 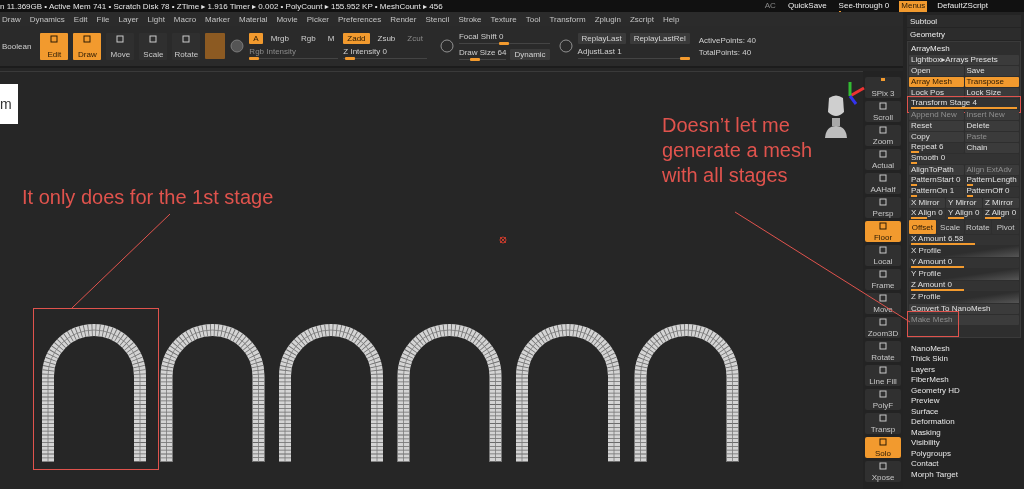 What do you see at coordinates (883, 279) in the screenshot?
I see `shelf-button: Frame` at bounding box center [883, 279].